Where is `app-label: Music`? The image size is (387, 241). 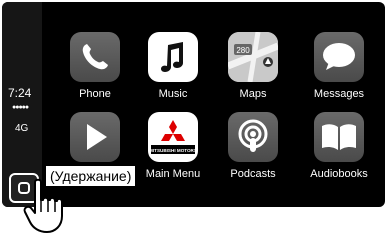
app-label: Music is located at coordinates (173, 94).